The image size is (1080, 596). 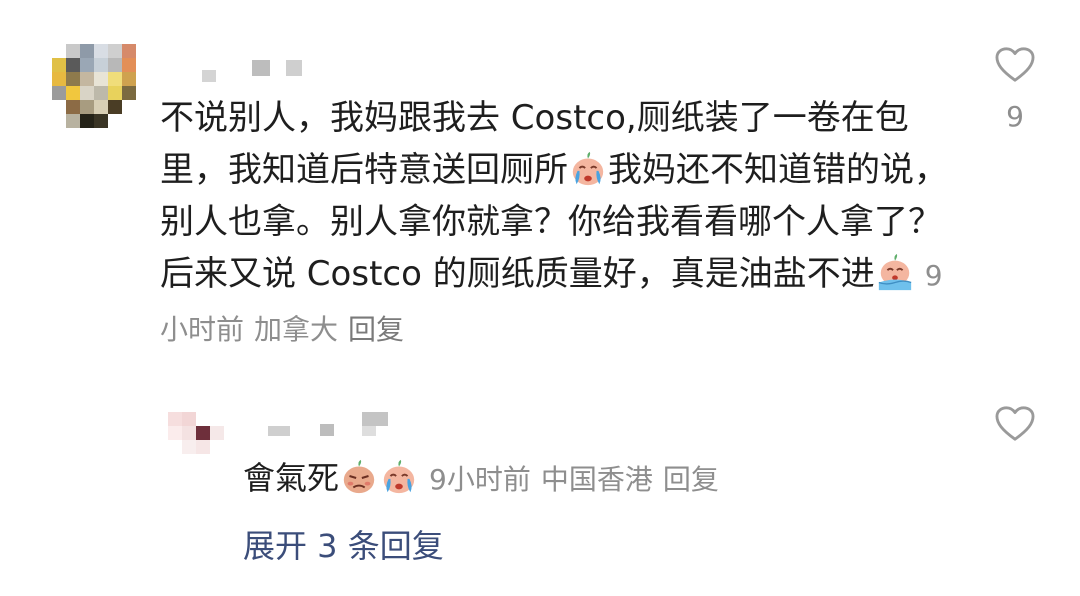 What do you see at coordinates (376, 329) in the screenshot?
I see `comment-reply-button: 回复` at bounding box center [376, 329].